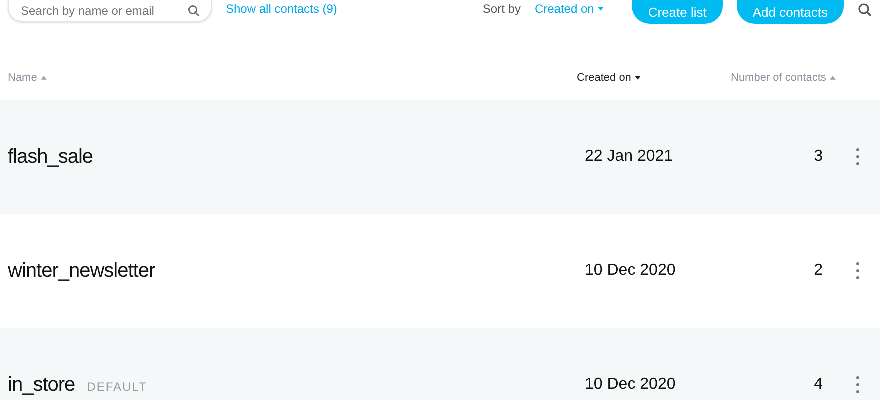  What do you see at coordinates (818, 271) in the screenshot?
I see `count-cell: 2` at bounding box center [818, 271].